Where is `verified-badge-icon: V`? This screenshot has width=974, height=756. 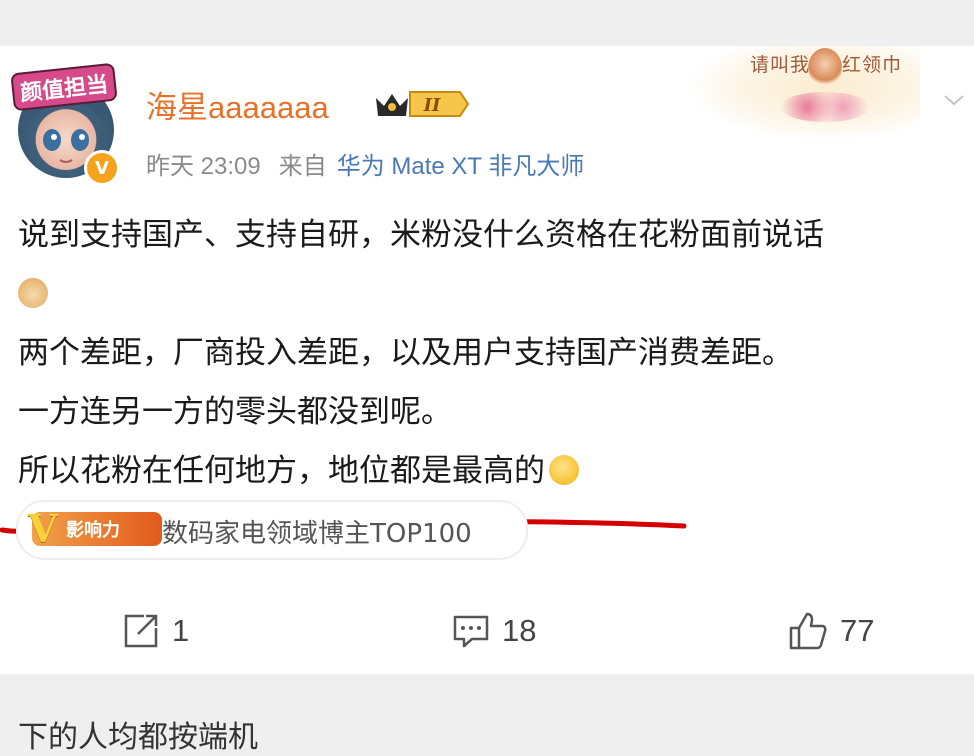 verified-badge-icon: V is located at coordinates (102, 168).